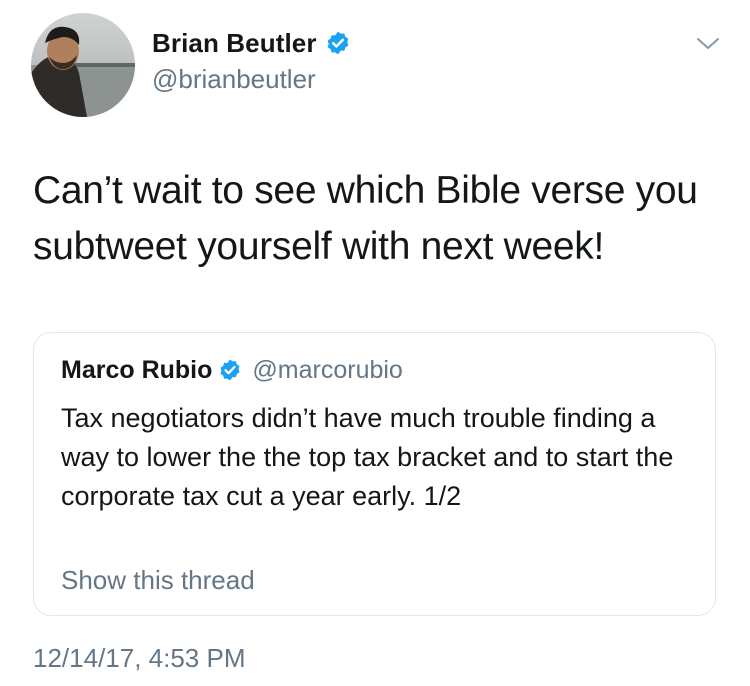  What do you see at coordinates (234, 43) in the screenshot?
I see `author-display-name: Brian Beutler` at bounding box center [234, 43].